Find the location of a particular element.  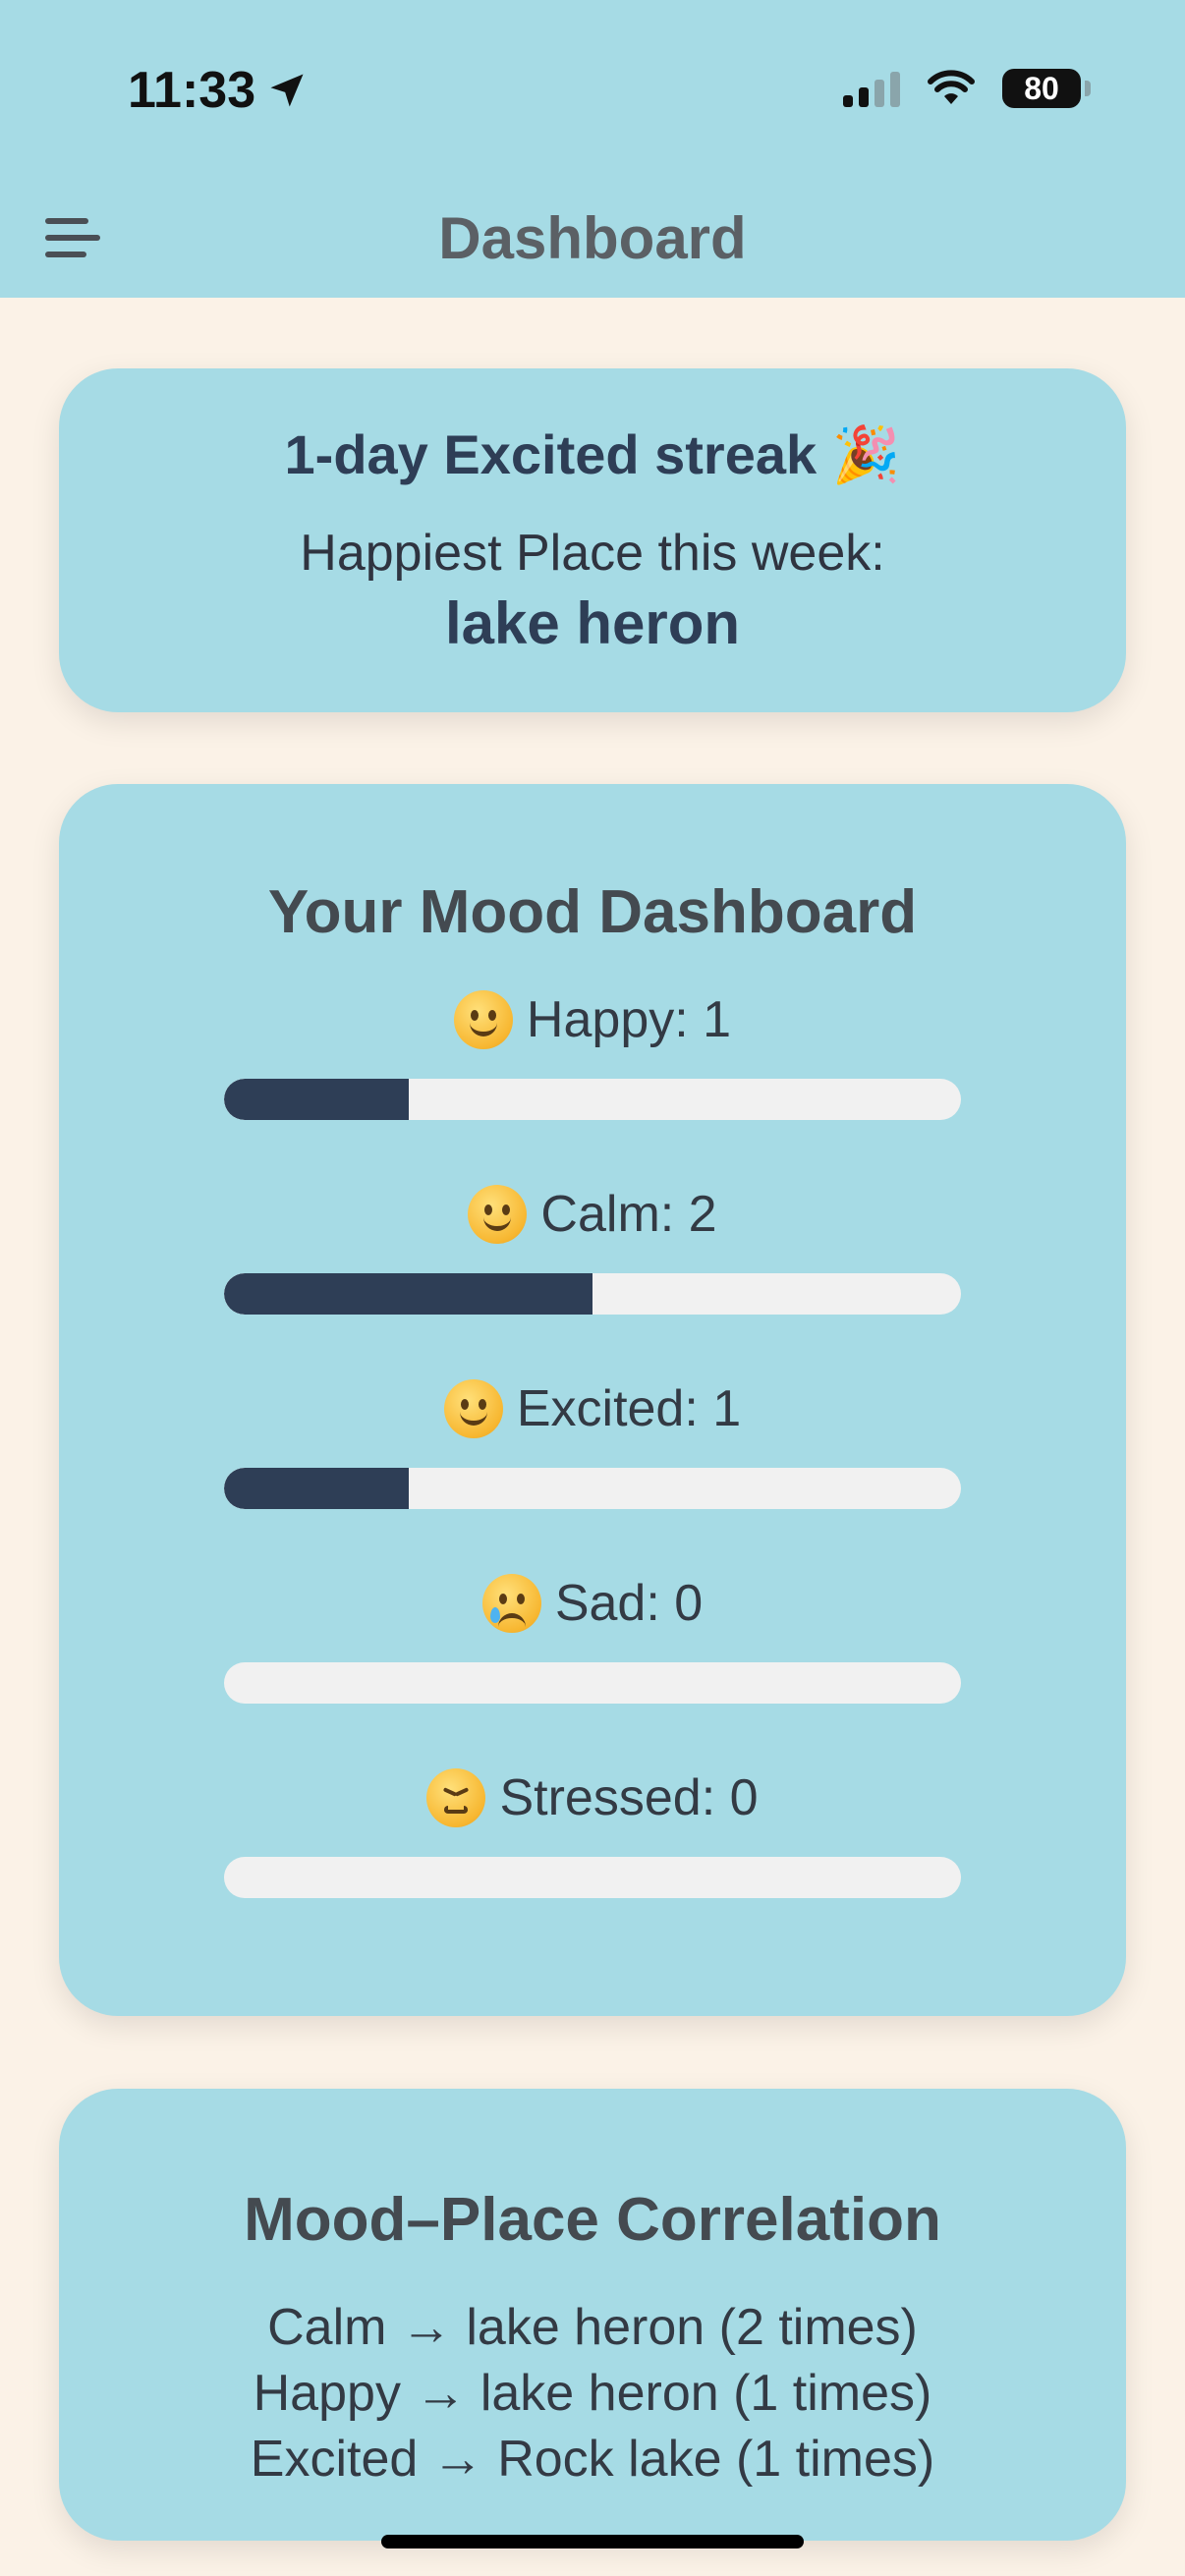

streak-title: 1-day Excited streak 🎉 is located at coordinates (592, 454).